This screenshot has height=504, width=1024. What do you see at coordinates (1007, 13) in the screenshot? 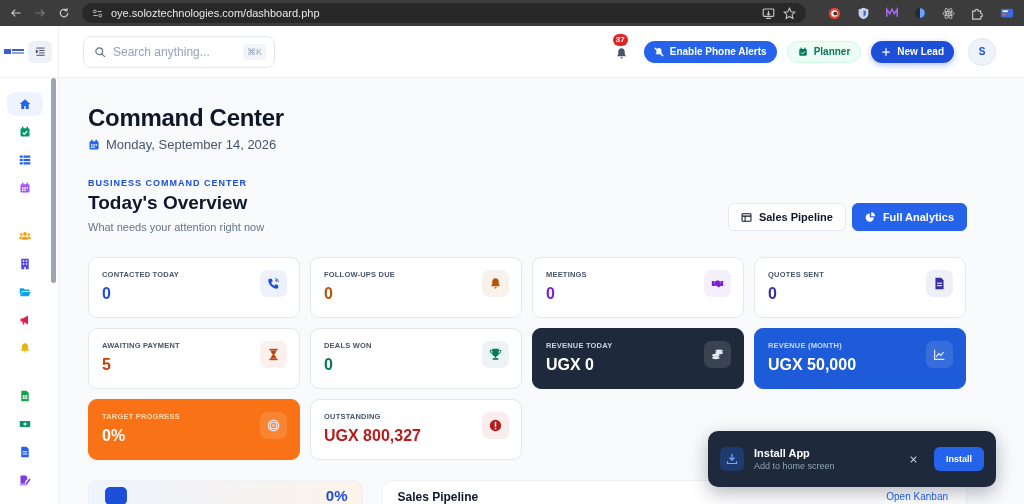
I see `profile-icon` at bounding box center [1007, 13].